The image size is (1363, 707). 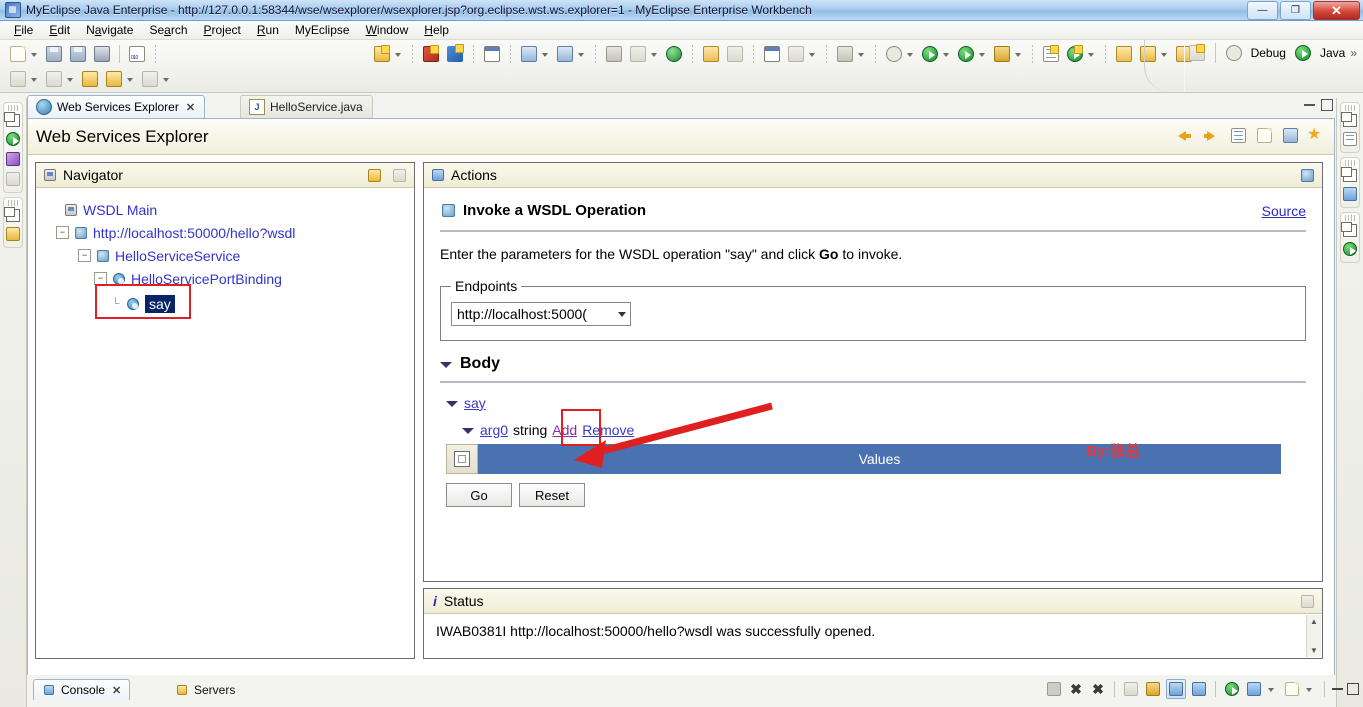 What do you see at coordinates (54, 54) in the screenshot?
I see `save-icon` at bounding box center [54, 54].